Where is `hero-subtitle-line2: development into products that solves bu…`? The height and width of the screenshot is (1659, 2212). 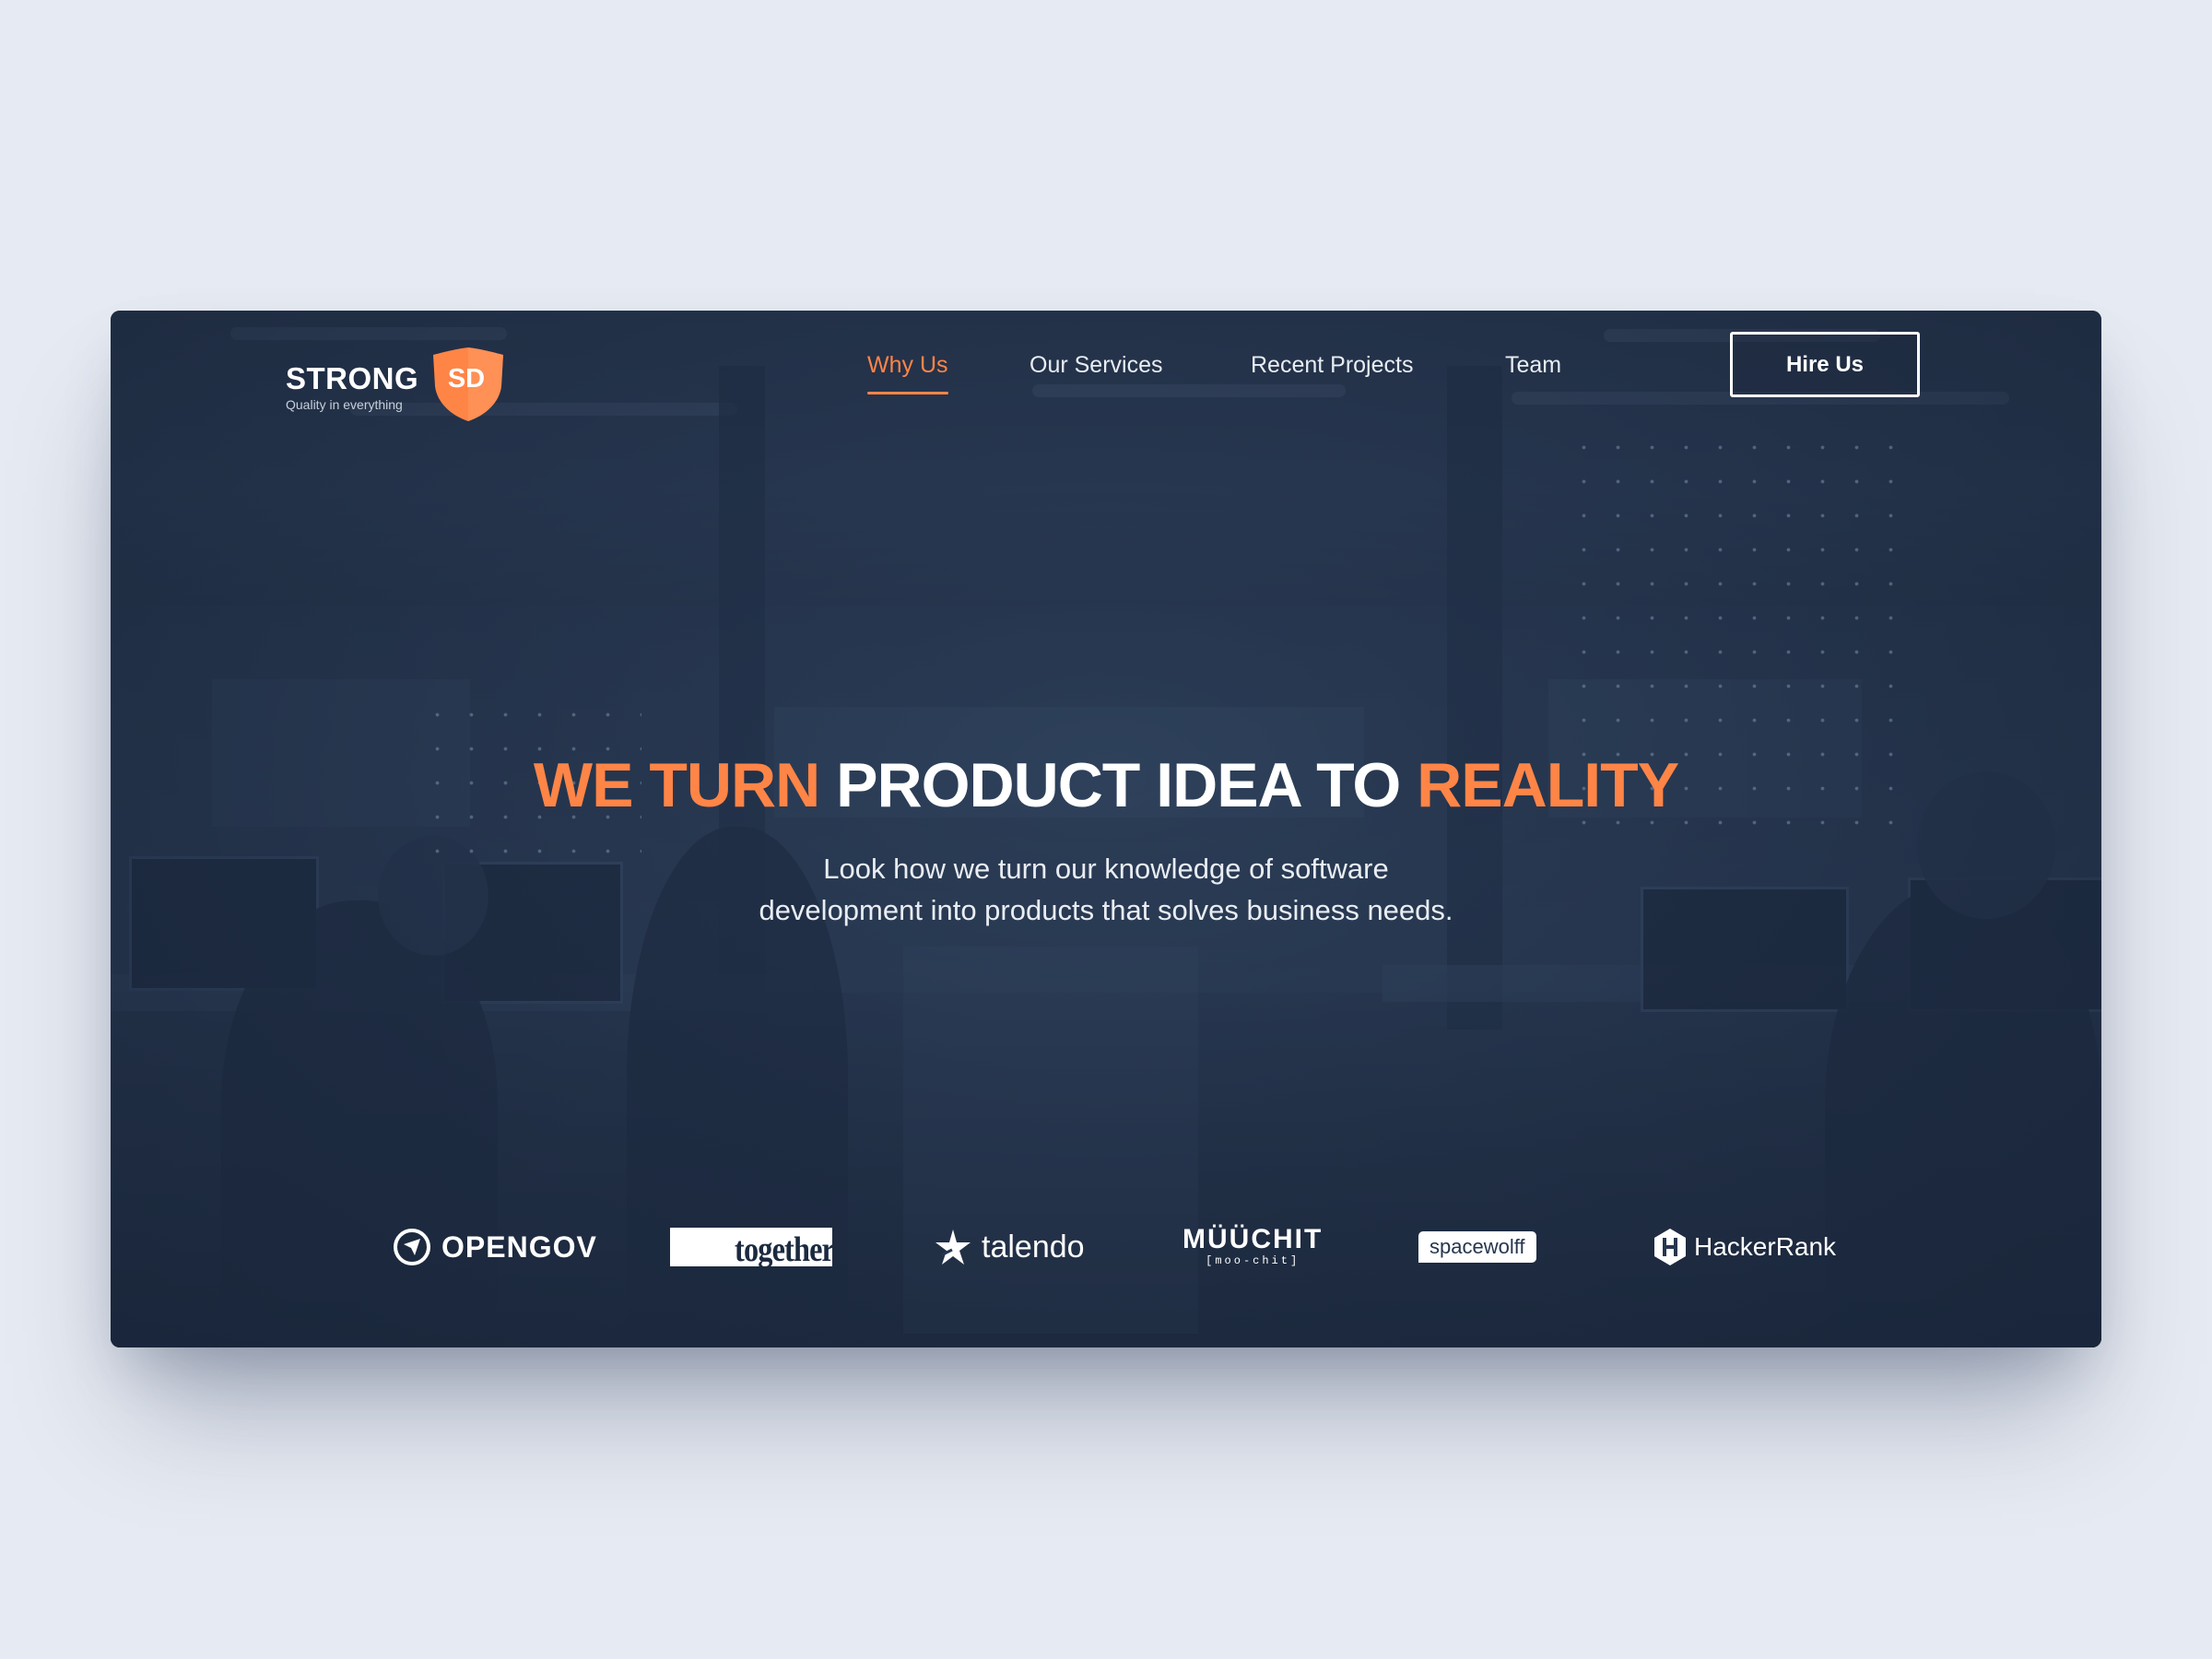 hero-subtitle-line2: development into products that solves bu… is located at coordinates (1106, 910).